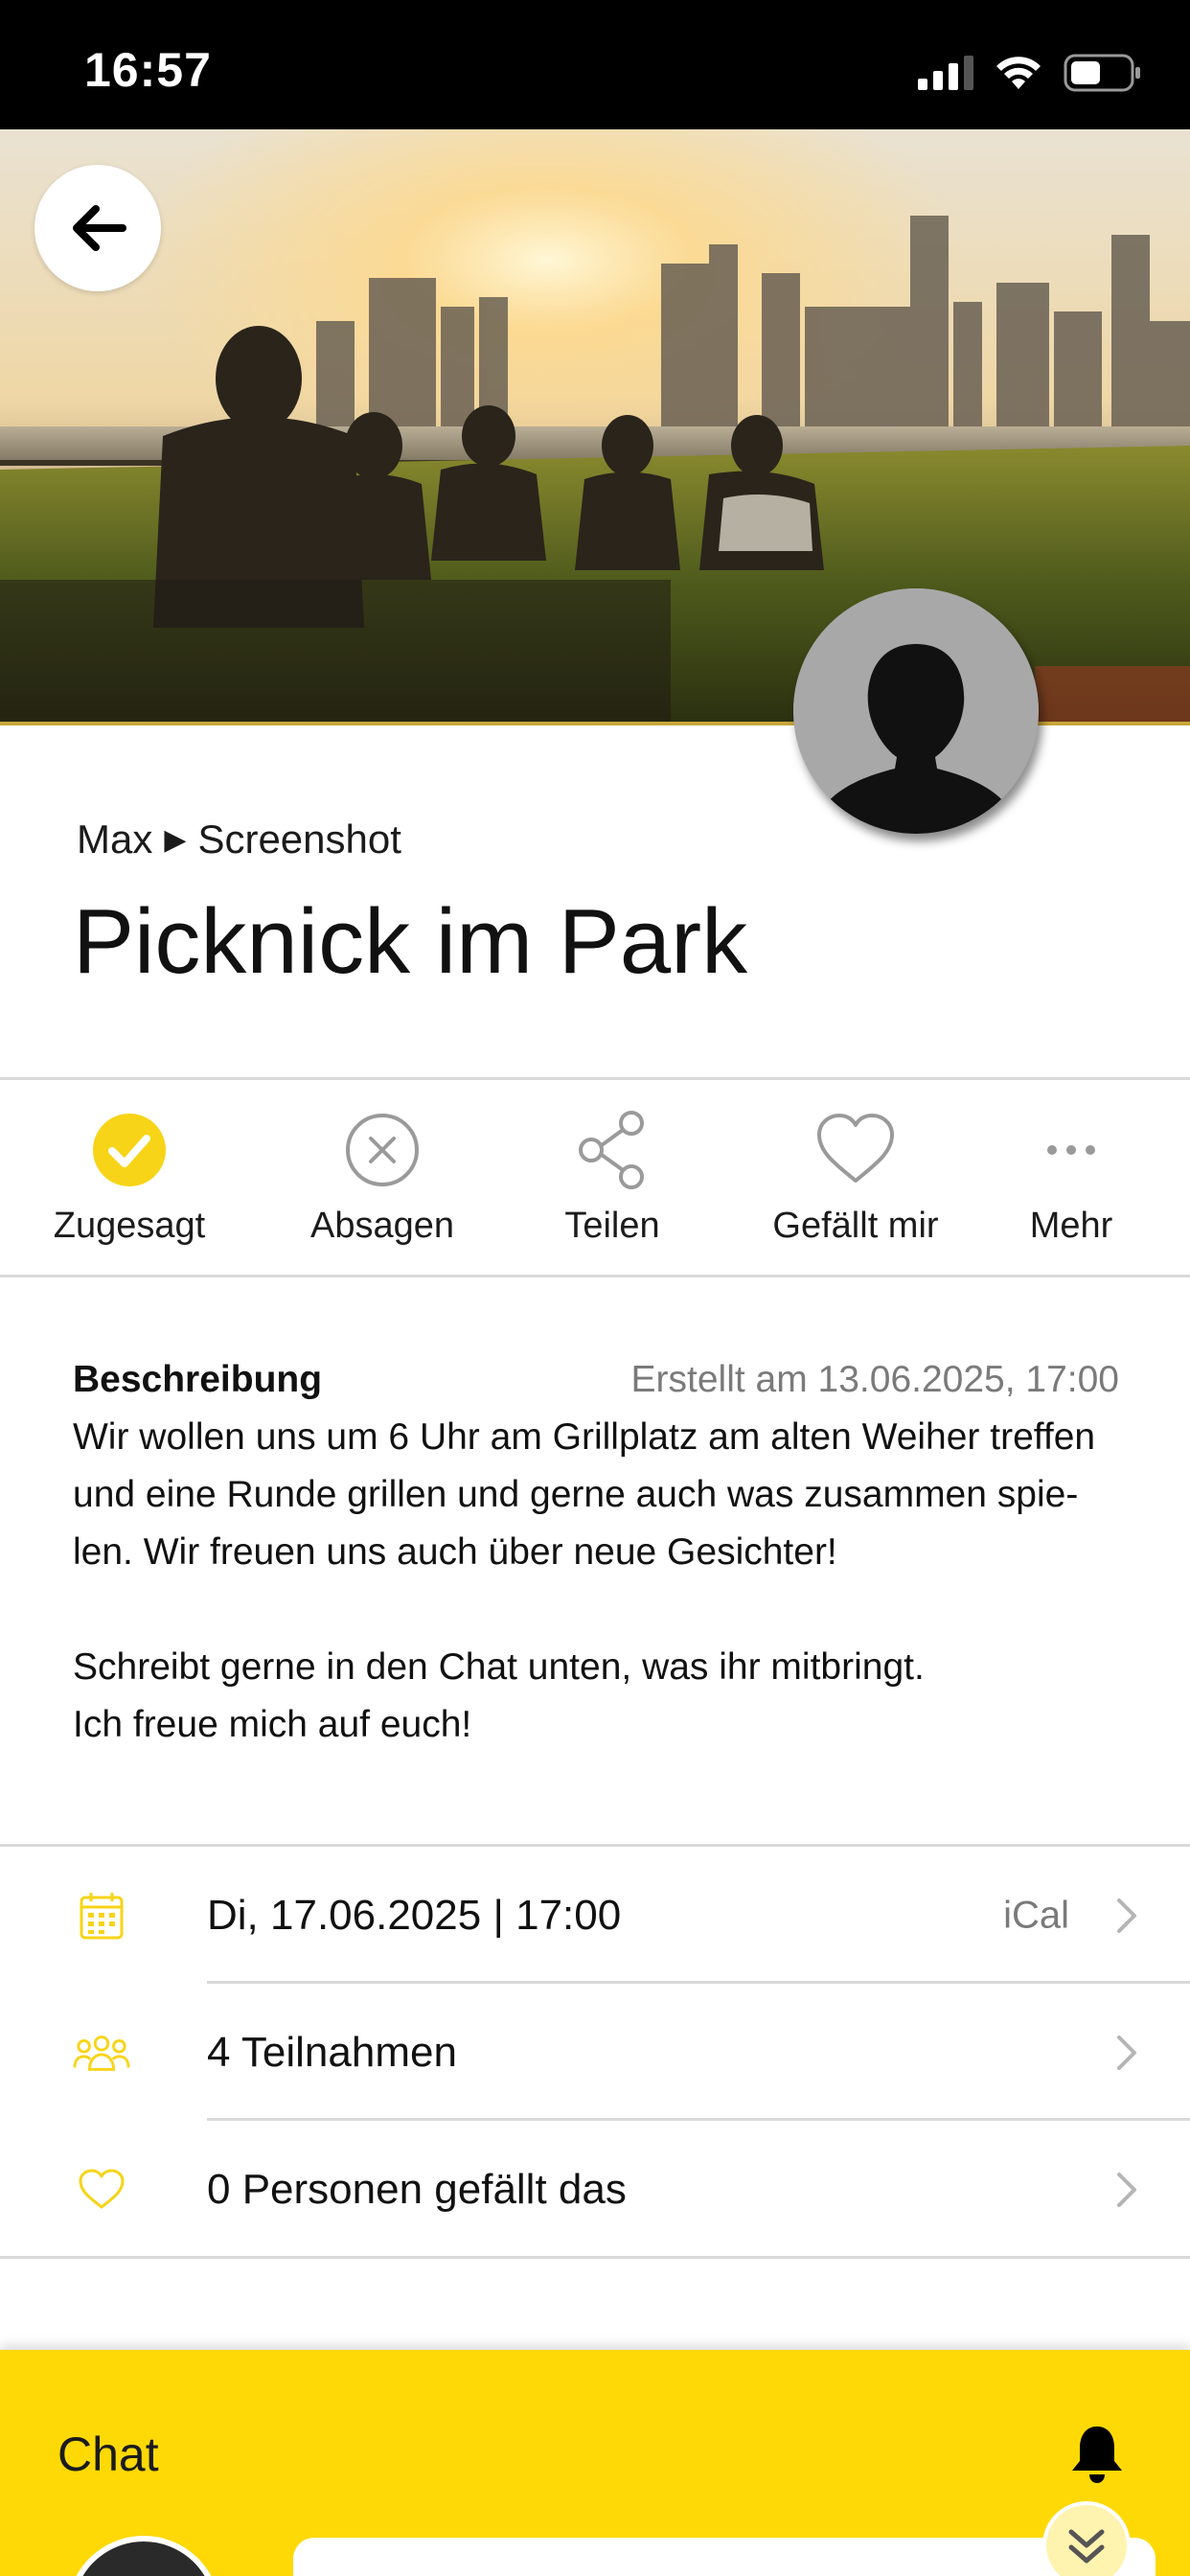 This screenshot has width=1190, height=2576. What do you see at coordinates (1071, 1150) in the screenshot?
I see `more-dots-icon` at bounding box center [1071, 1150].